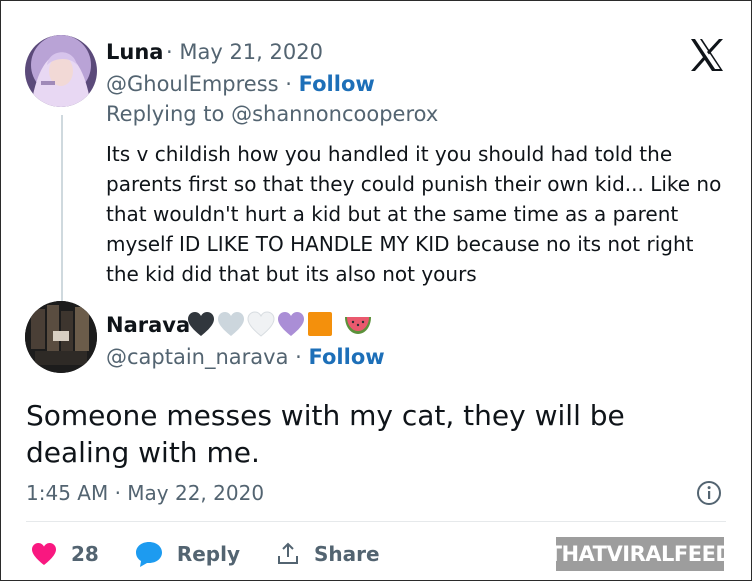 The image size is (752, 581). Describe the element at coordinates (62, 208) in the screenshot. I see `thread-line` at that location.